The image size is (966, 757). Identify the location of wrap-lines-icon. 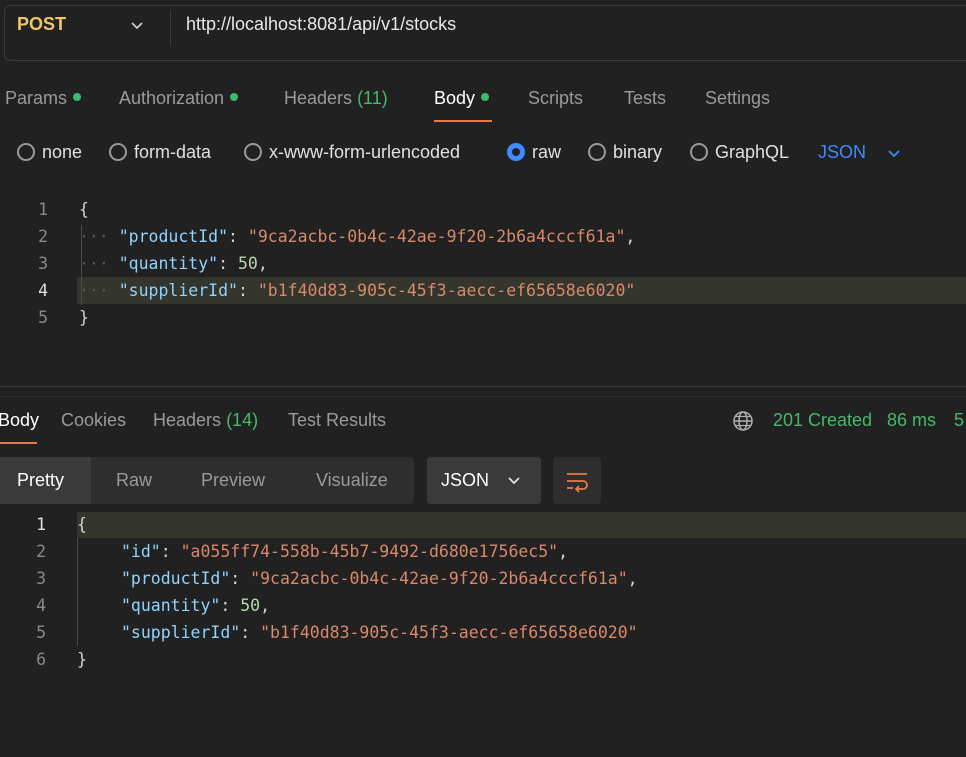
(577, 481).